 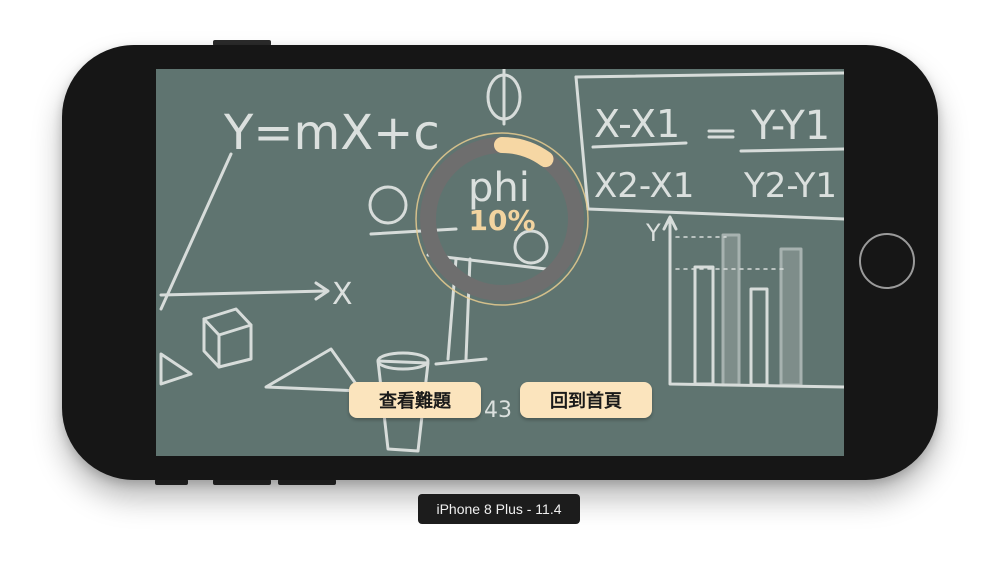 I want to click on chalk-formula-x: X-X1, so click(x=637, y=124).